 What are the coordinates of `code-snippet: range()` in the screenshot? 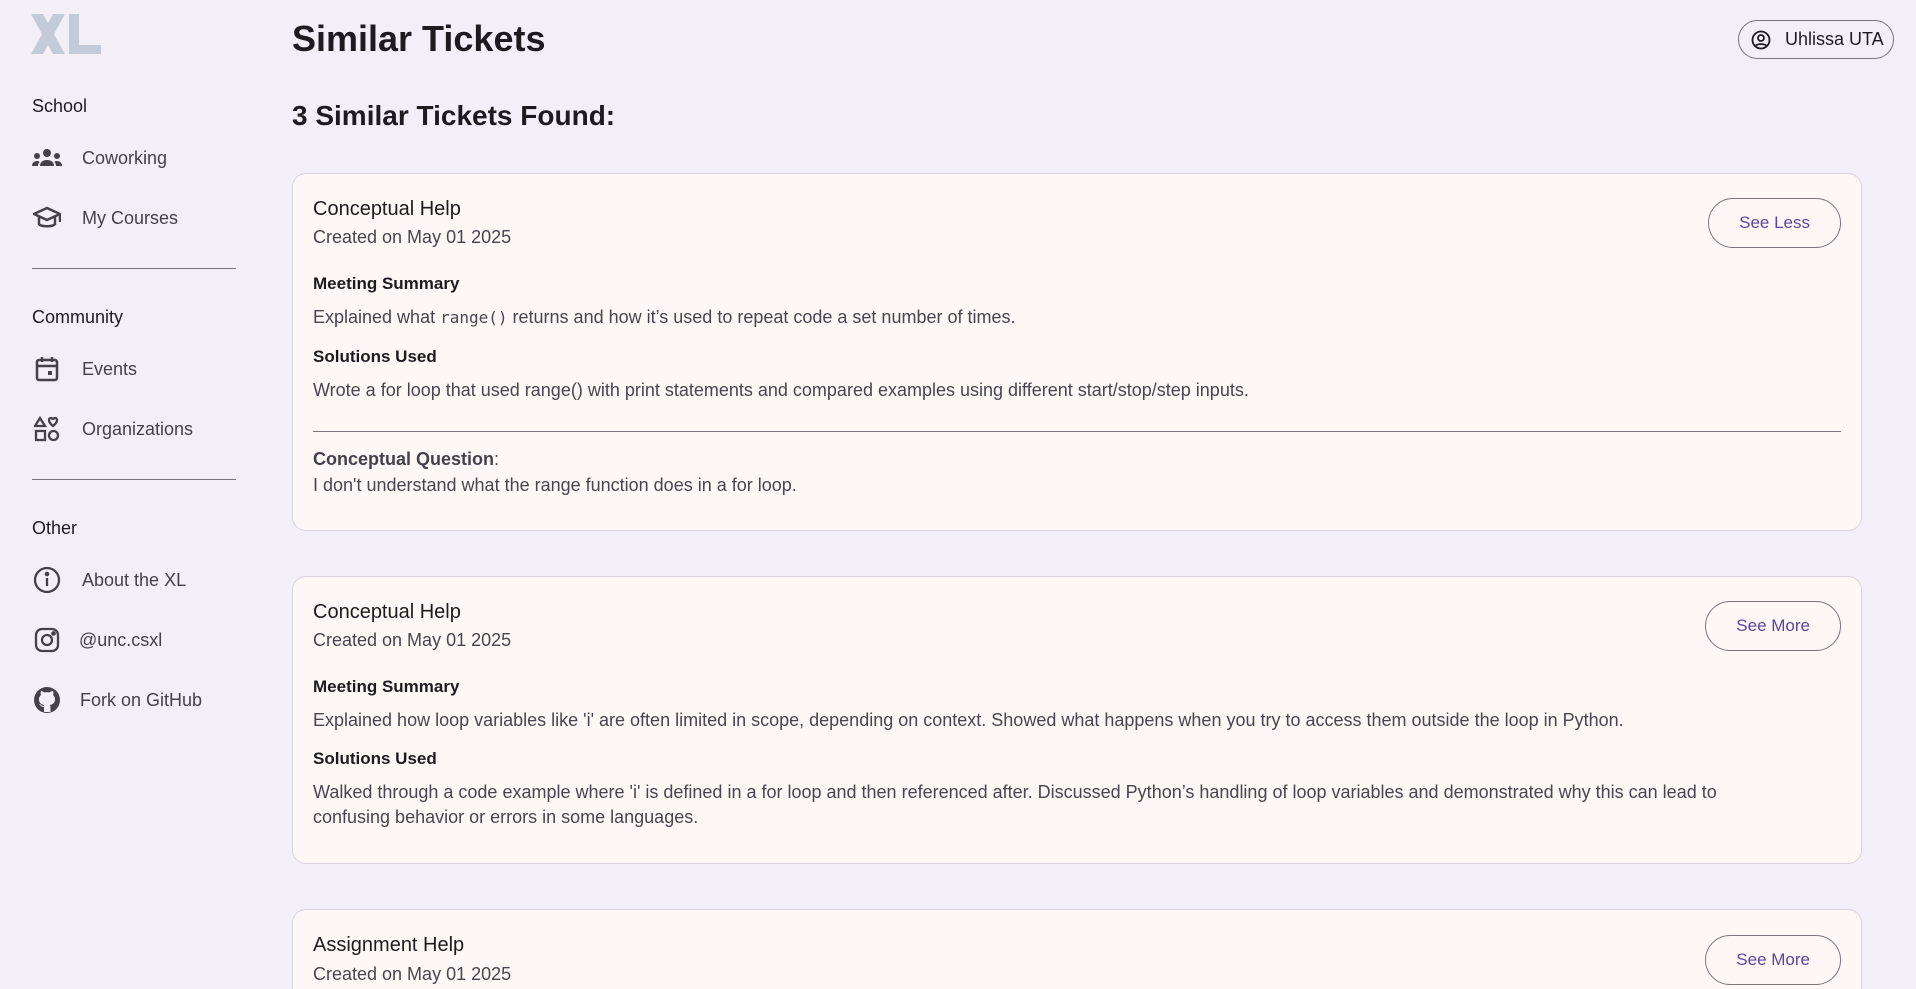 It's located at (474, 317).